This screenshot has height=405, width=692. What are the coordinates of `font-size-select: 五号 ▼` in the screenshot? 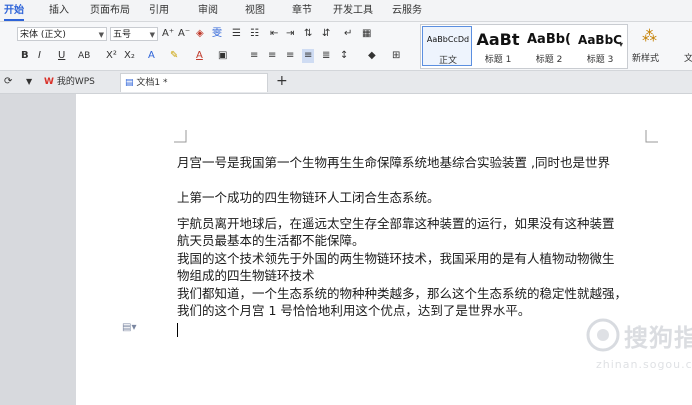 It's located at (134, 34).